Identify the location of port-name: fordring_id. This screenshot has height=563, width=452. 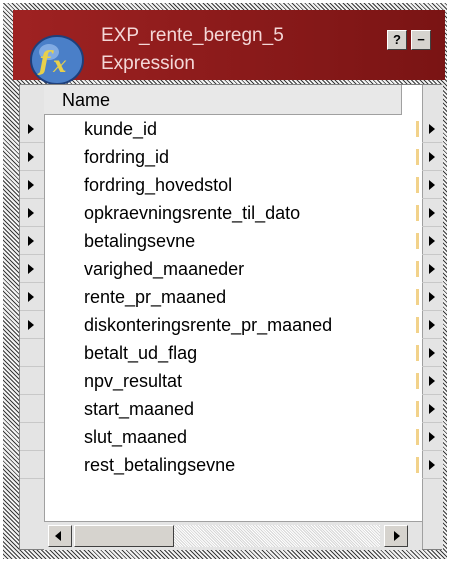
(127, 157).